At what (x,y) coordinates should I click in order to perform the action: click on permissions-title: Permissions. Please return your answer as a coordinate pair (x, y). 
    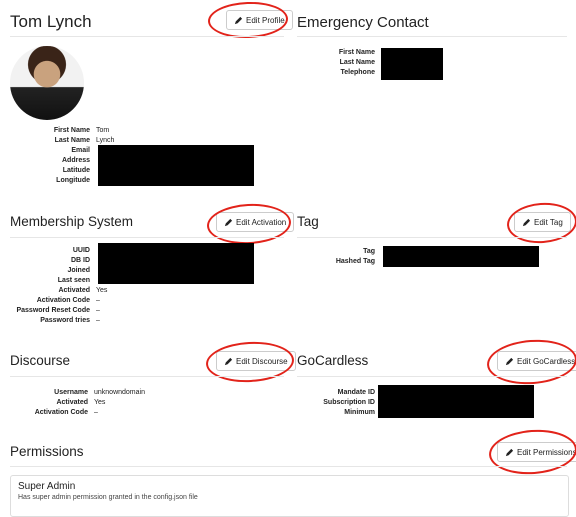
    Looking at the image, I should click on (47, 451).